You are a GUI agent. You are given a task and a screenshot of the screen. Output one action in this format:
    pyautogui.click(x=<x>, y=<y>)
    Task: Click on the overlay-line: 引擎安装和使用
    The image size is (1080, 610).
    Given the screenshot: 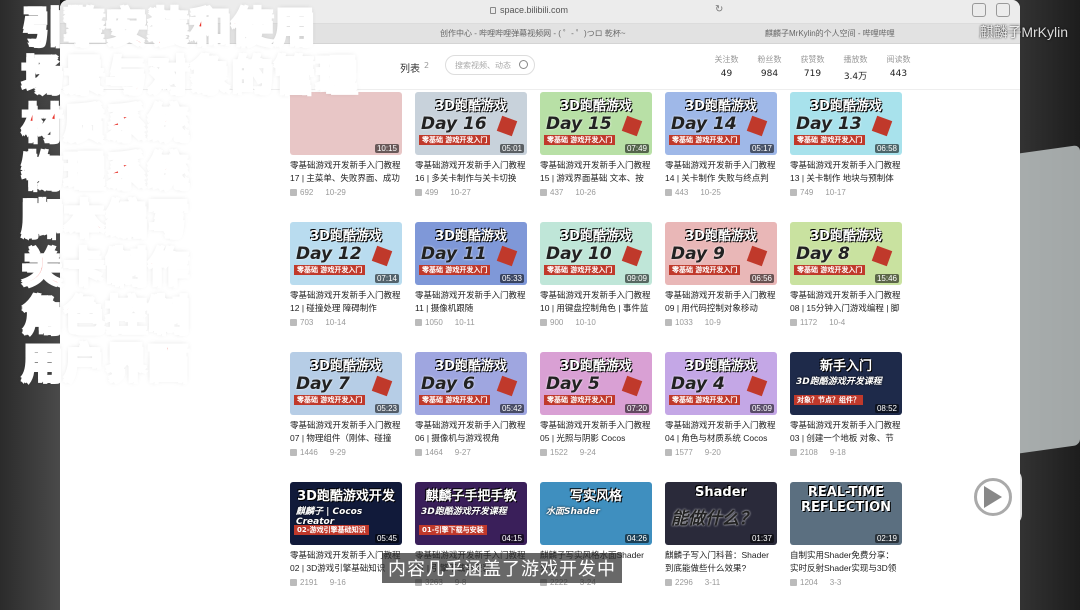 What is the action you would take?
    pyautogui.click(x=168, y=28)
    